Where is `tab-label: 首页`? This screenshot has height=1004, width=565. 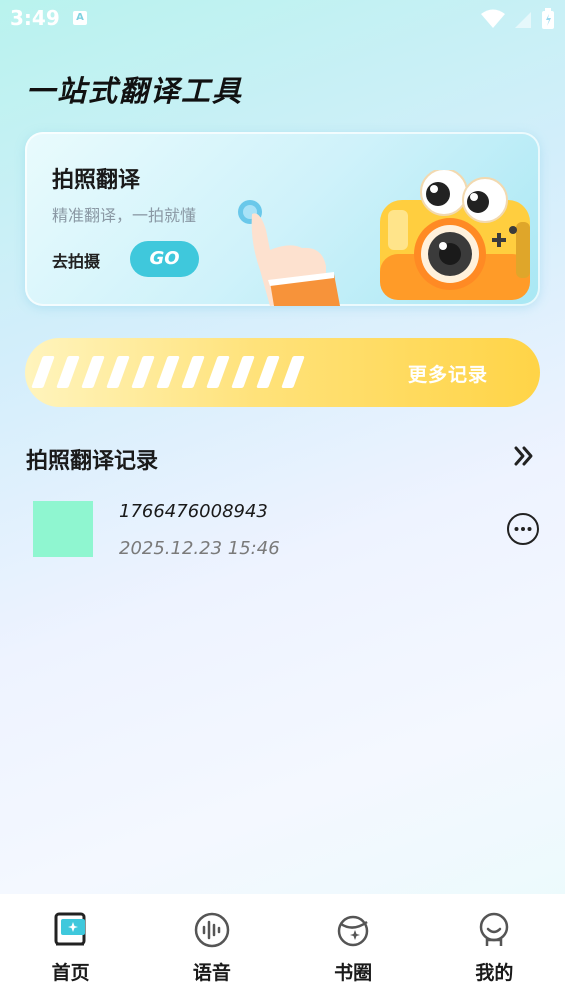
tab-label: 首页 is located at coordinates (70, 973).